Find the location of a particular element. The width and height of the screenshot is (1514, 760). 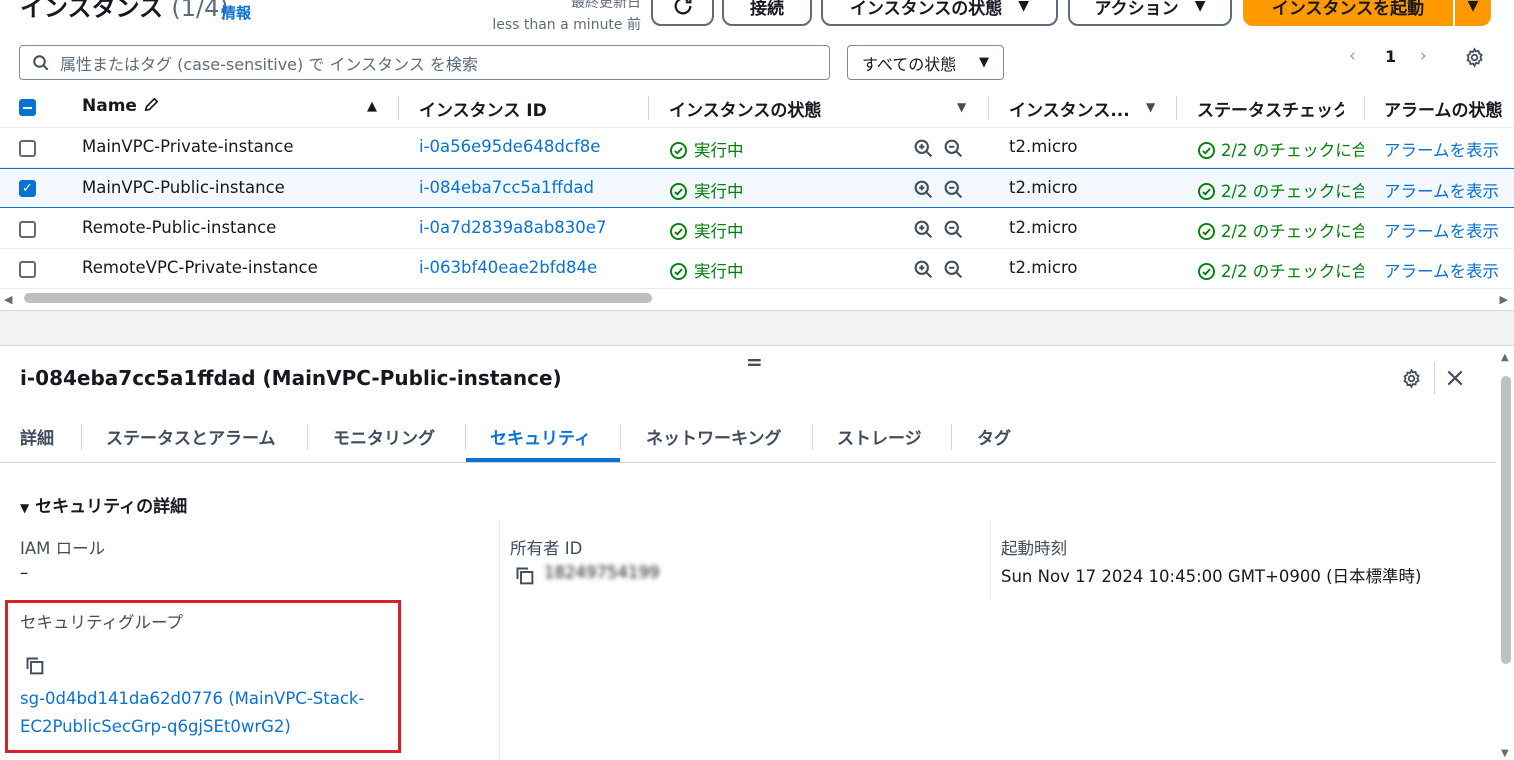

next-page-icon: › is located at coordinates (1423, 56).